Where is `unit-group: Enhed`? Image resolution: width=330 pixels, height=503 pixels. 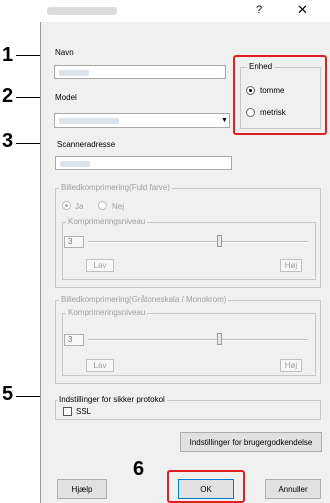 unit-group: Enhed is located at coordinates (280, 95).